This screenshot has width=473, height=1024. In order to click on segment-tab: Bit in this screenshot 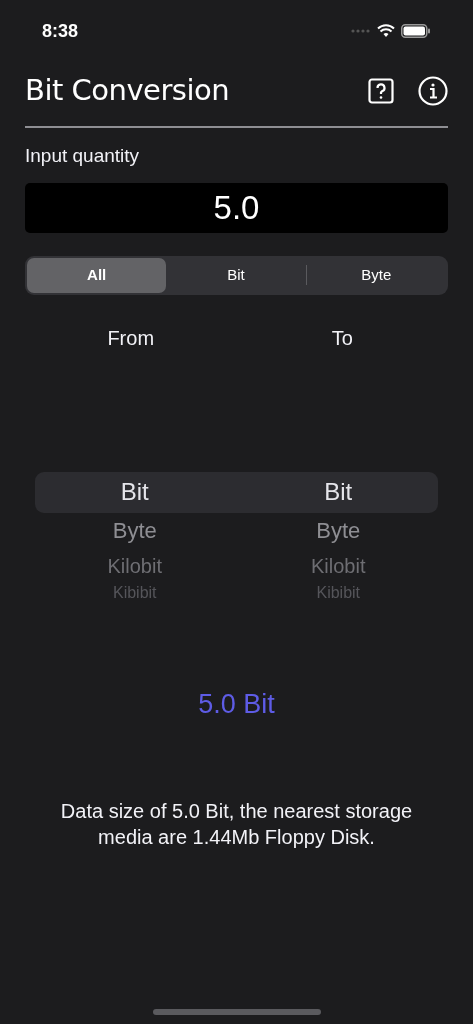, I will do `click(236, 275)`.